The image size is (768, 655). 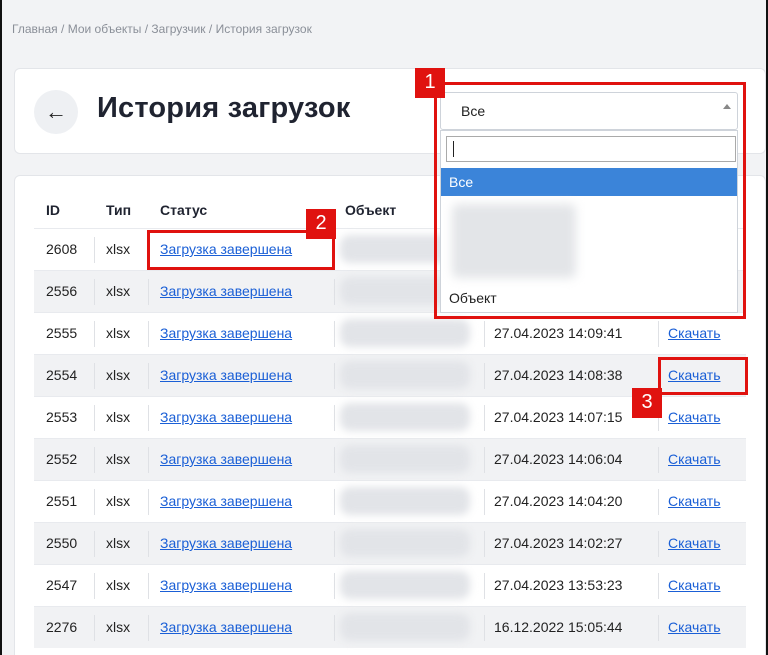 I want to click on cell-date: 27.04.2023 14:08:38, so click(x=558, y=375).